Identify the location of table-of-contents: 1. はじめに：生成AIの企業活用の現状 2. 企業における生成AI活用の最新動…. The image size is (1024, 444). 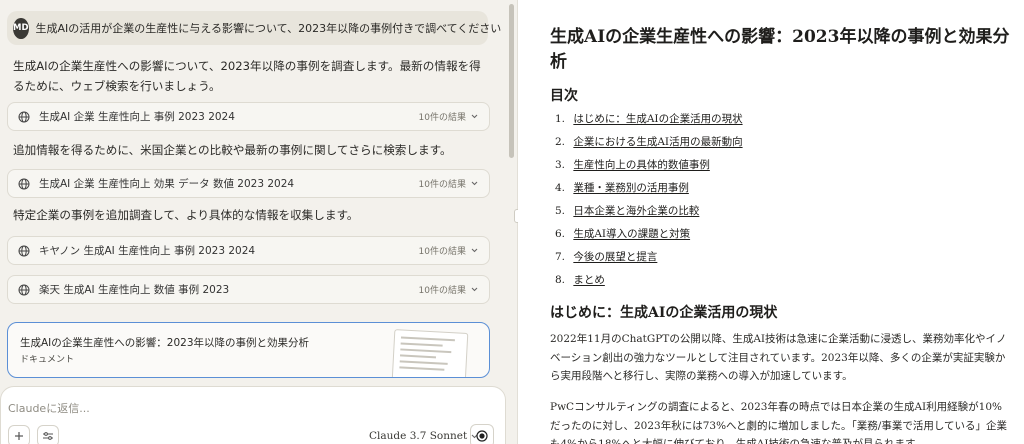
(649, 202).